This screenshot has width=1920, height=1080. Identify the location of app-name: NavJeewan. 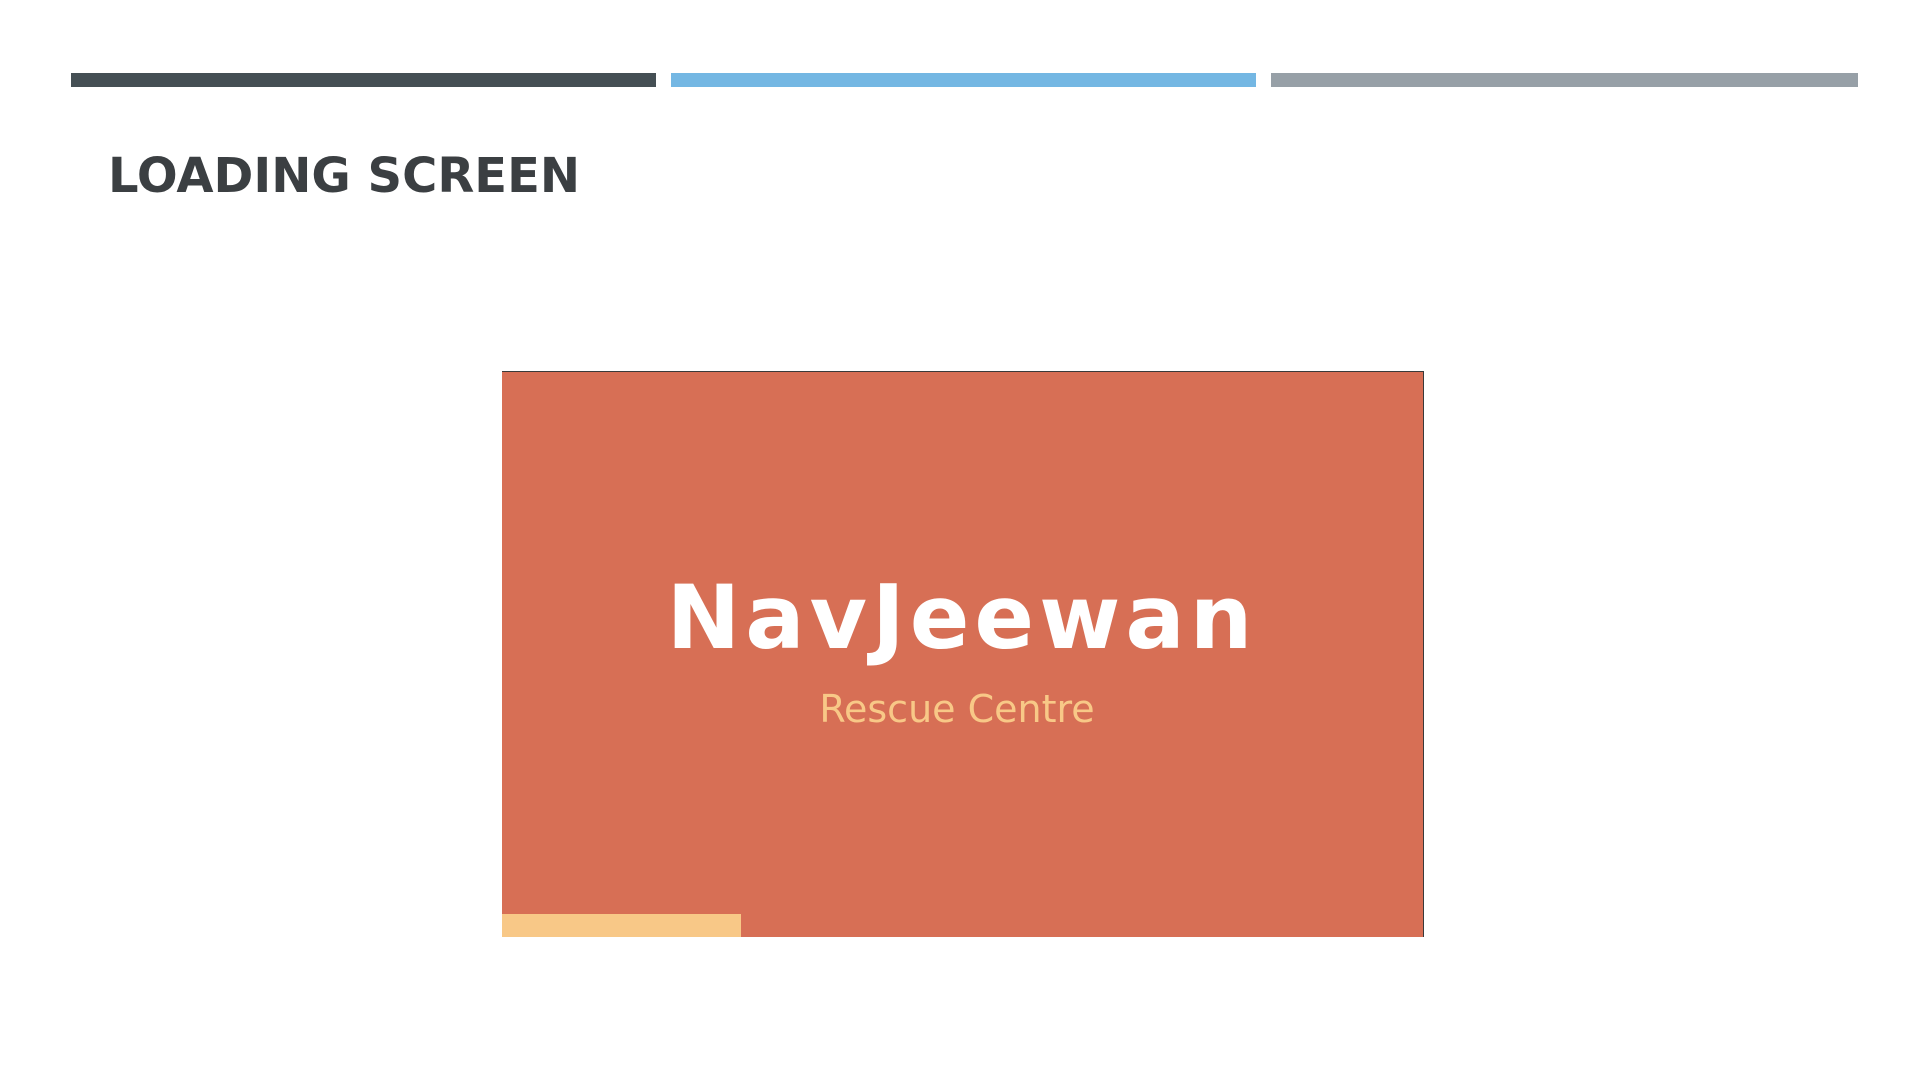
(962, 617).